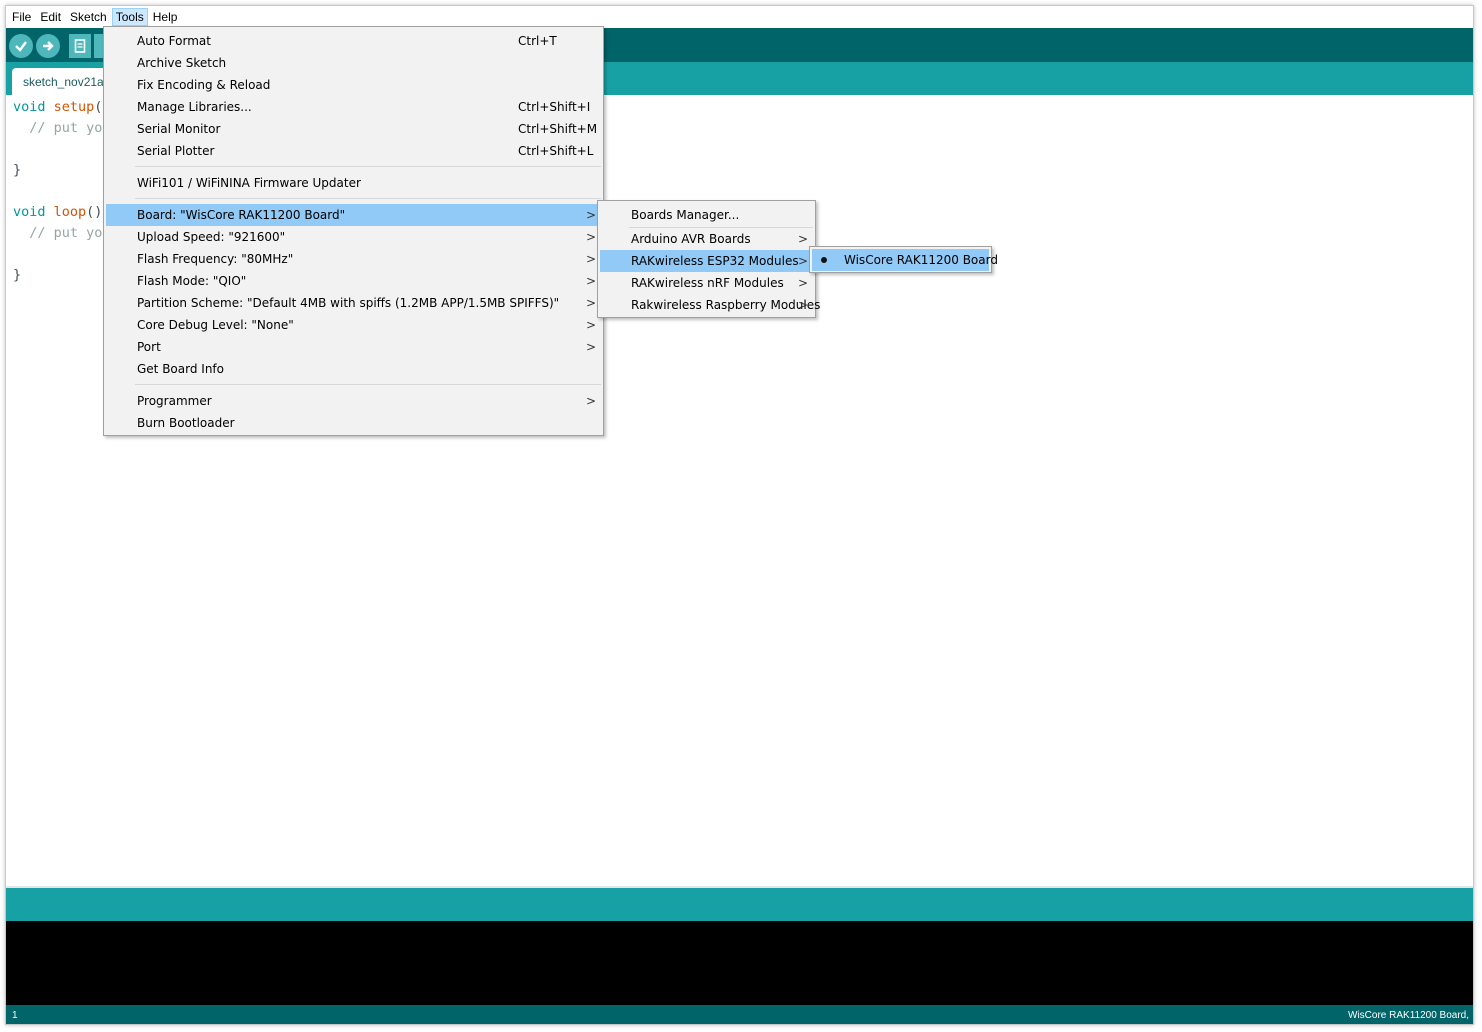 The height and width of the screenshot is (1032, 1482). I want to click on console-output, so click(739, 963).